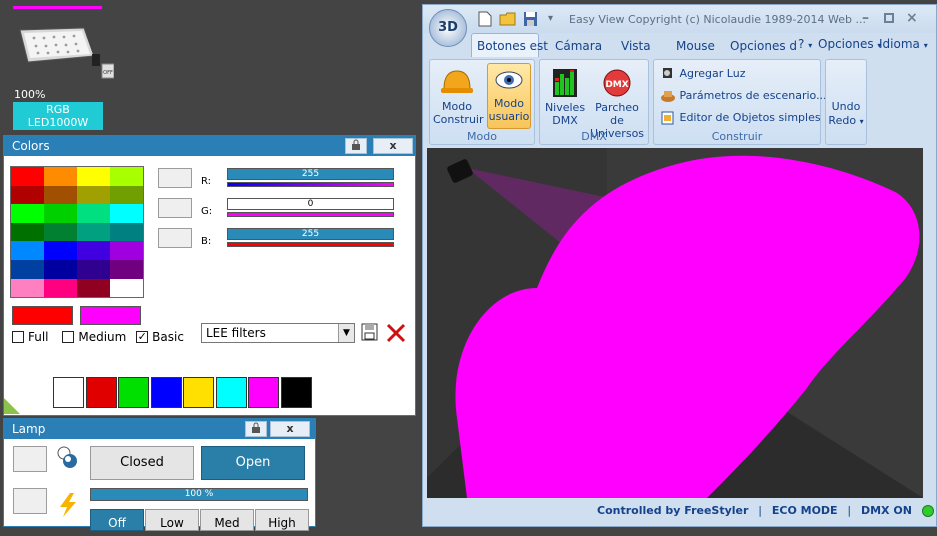  I want to click on blue-value-bar: 255, so click(310, 234).